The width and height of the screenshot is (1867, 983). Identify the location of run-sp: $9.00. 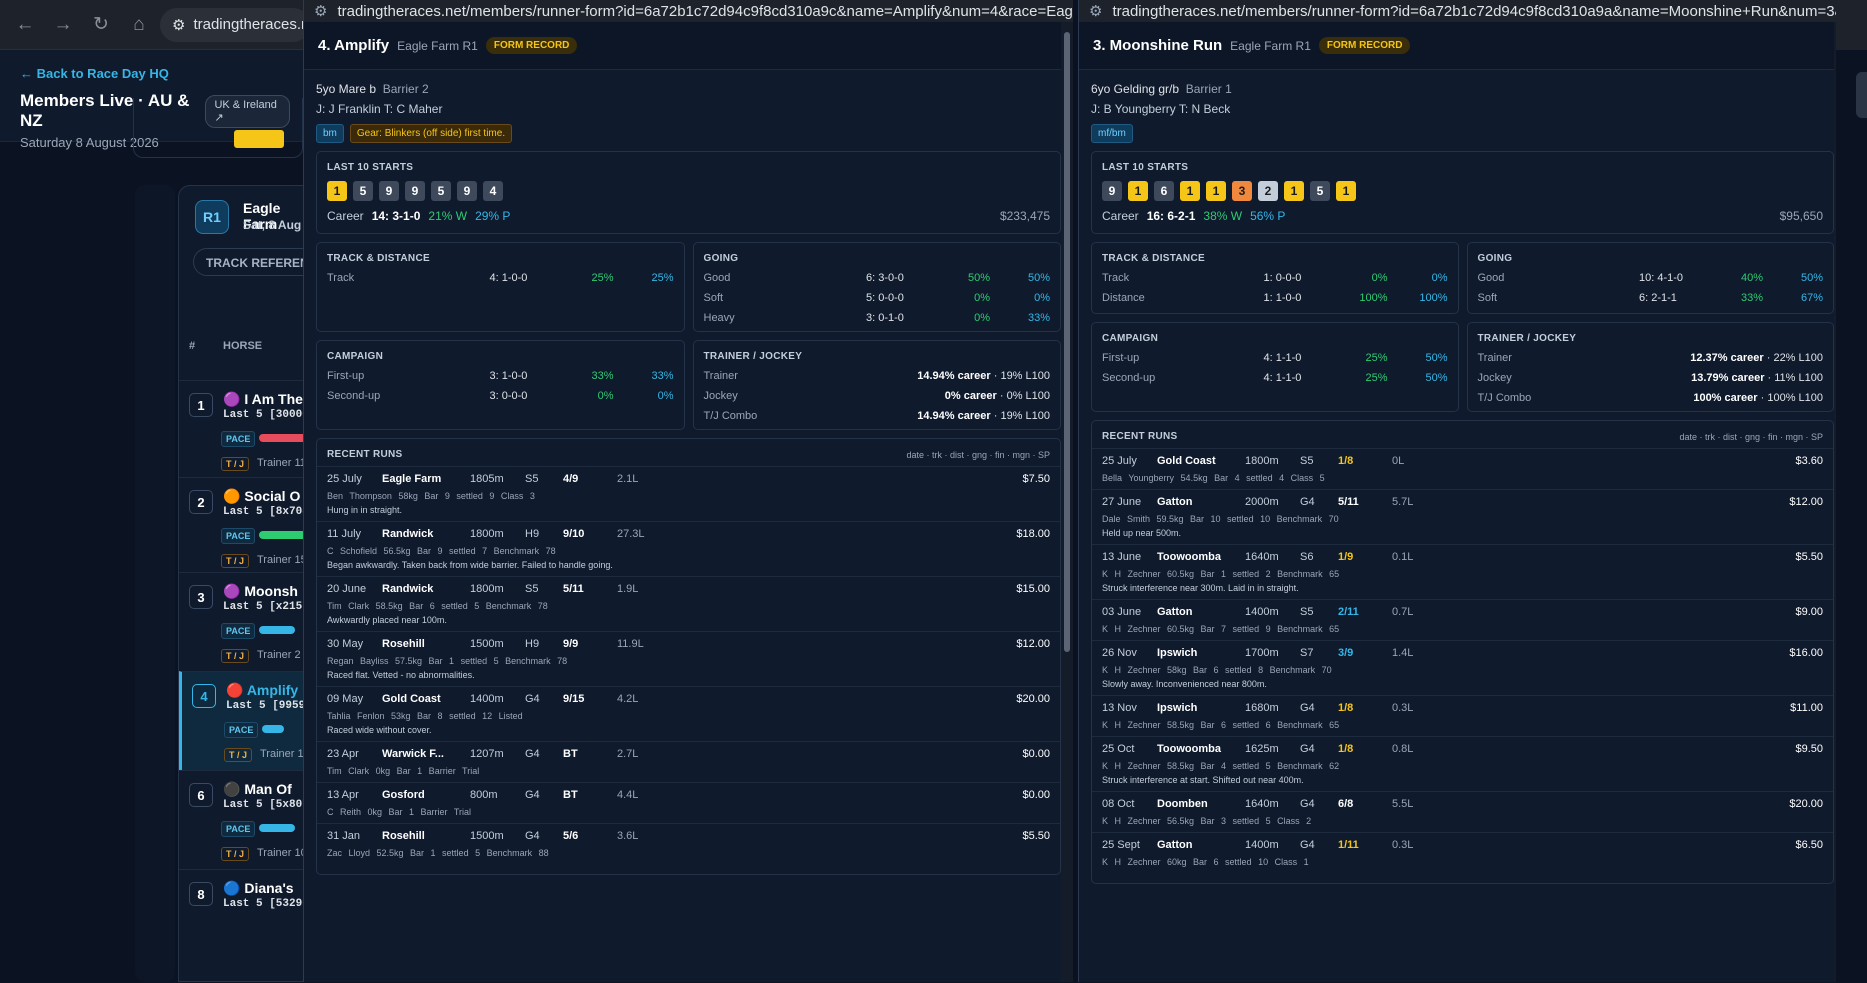
(1809, 612).